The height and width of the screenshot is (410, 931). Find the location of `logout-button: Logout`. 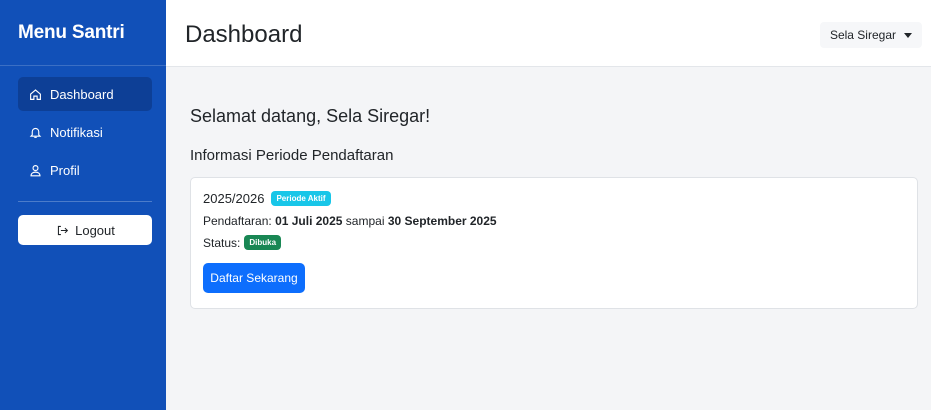

logout-button: Logout is located at coordinates (85, 230).